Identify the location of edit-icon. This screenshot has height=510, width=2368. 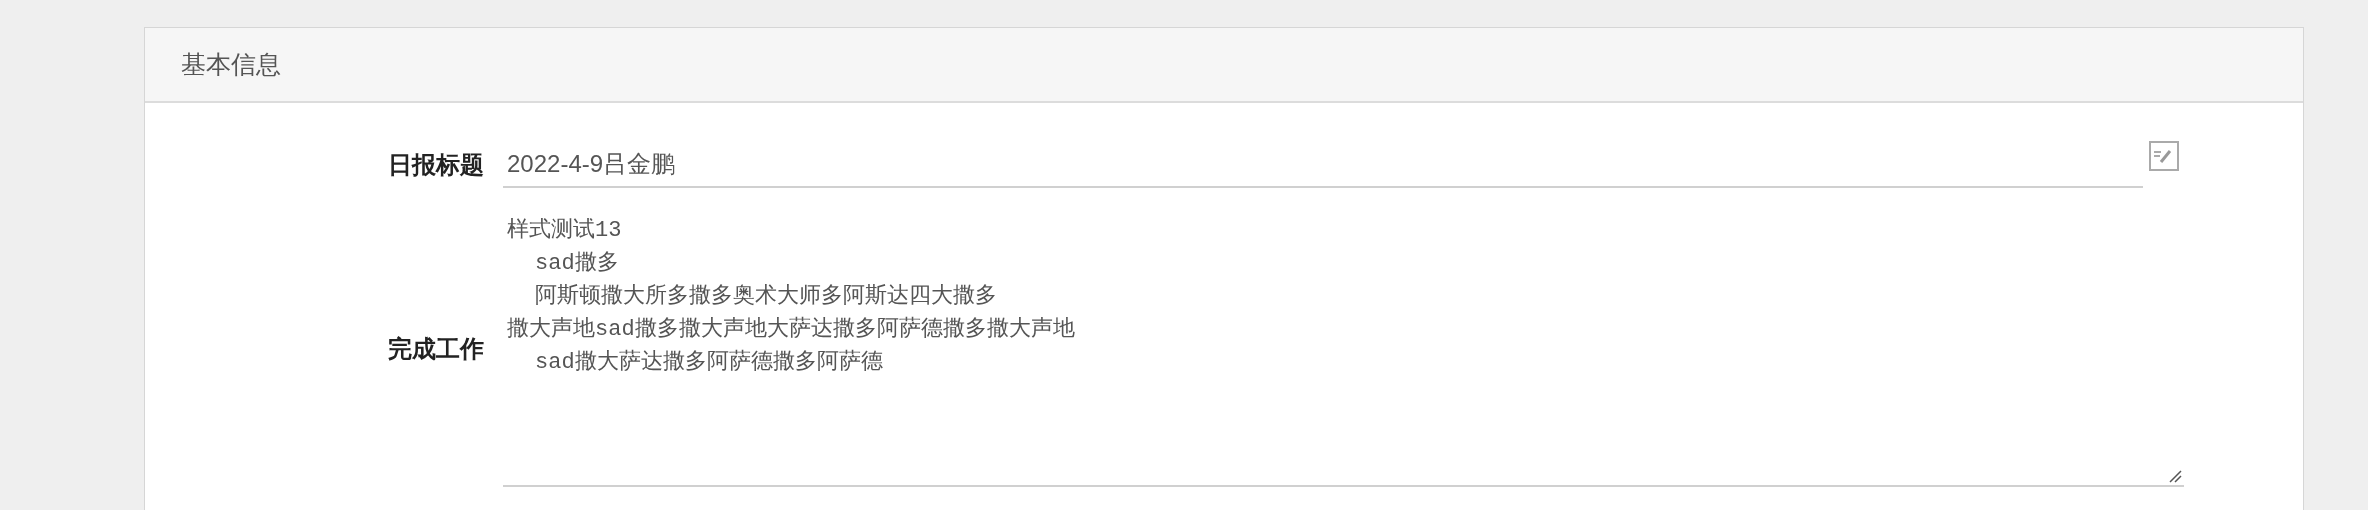
(2164, 156).